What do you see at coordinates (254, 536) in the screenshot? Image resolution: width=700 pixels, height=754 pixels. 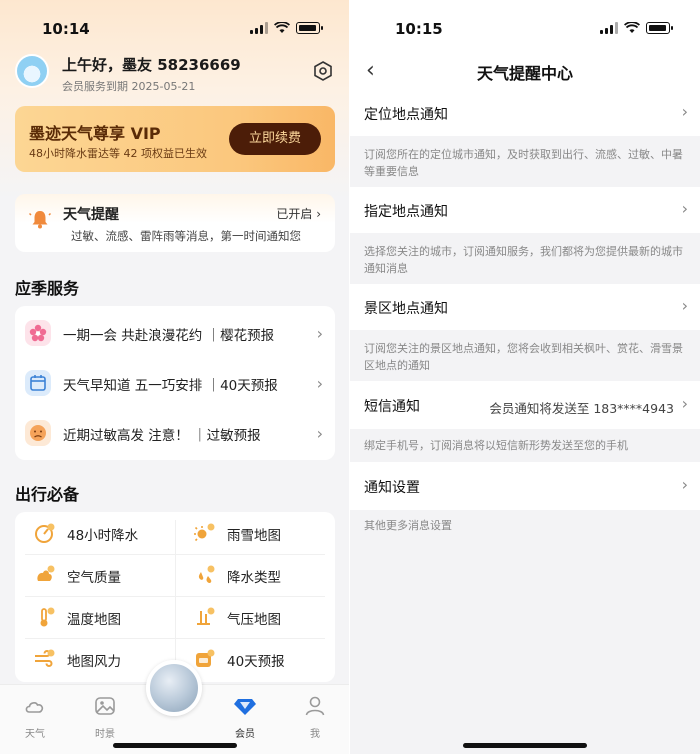 I see `tool-label: 雨雪地图` at bounding box center [254, 536].